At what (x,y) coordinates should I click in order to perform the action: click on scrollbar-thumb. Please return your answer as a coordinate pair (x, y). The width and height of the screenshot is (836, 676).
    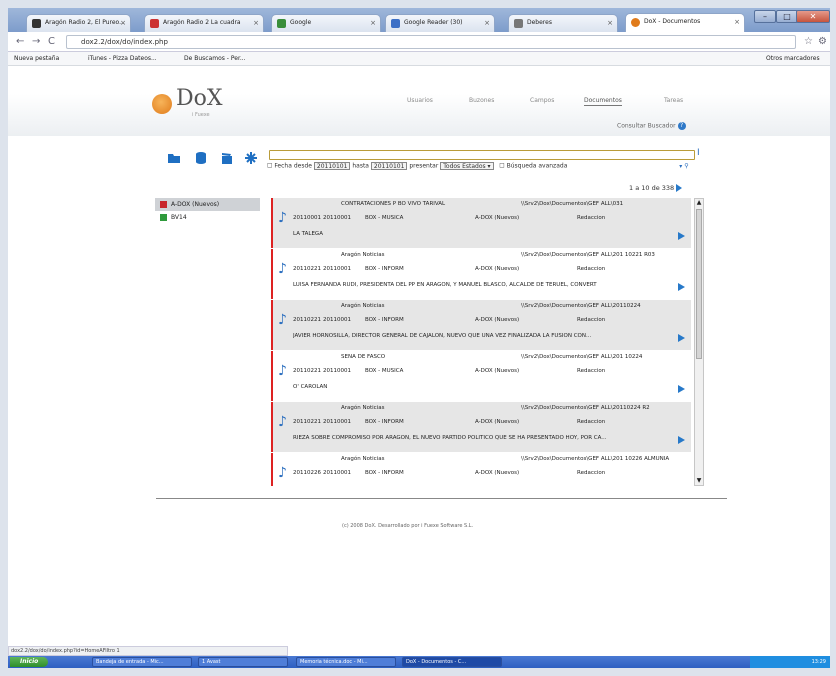
    Looking at the image, I should click on (699, 284).